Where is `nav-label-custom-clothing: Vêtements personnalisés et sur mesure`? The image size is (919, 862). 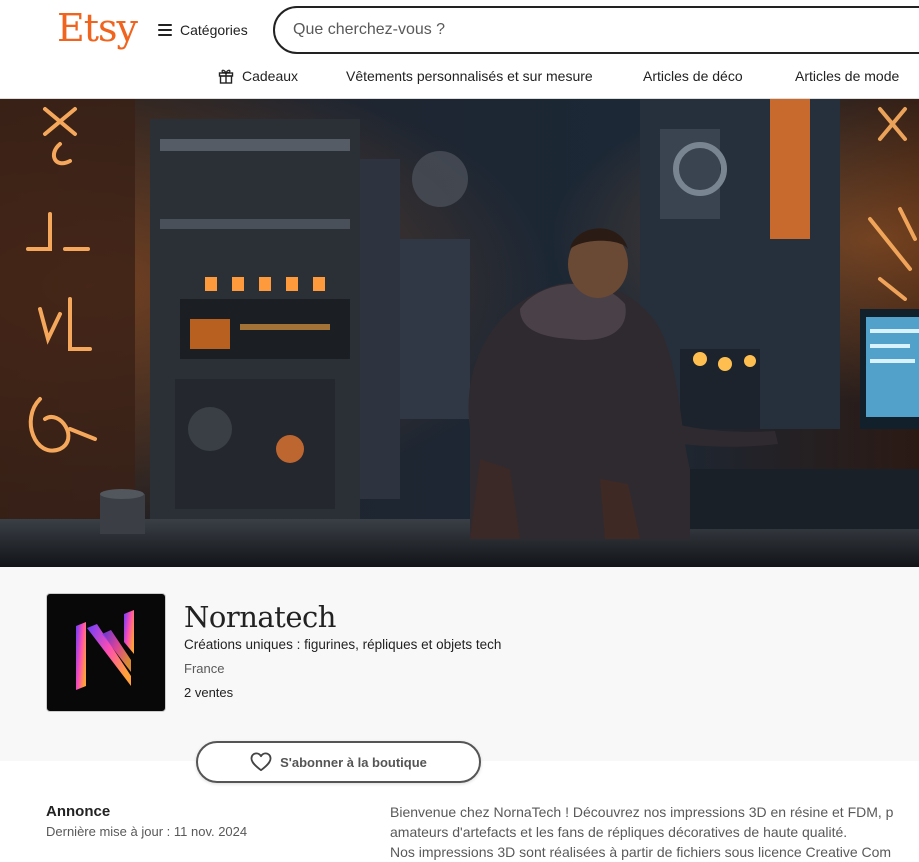 nav-label-custom-clothing: Vêtements personnalisés et sur mesure is located at coordinates (469, 76).